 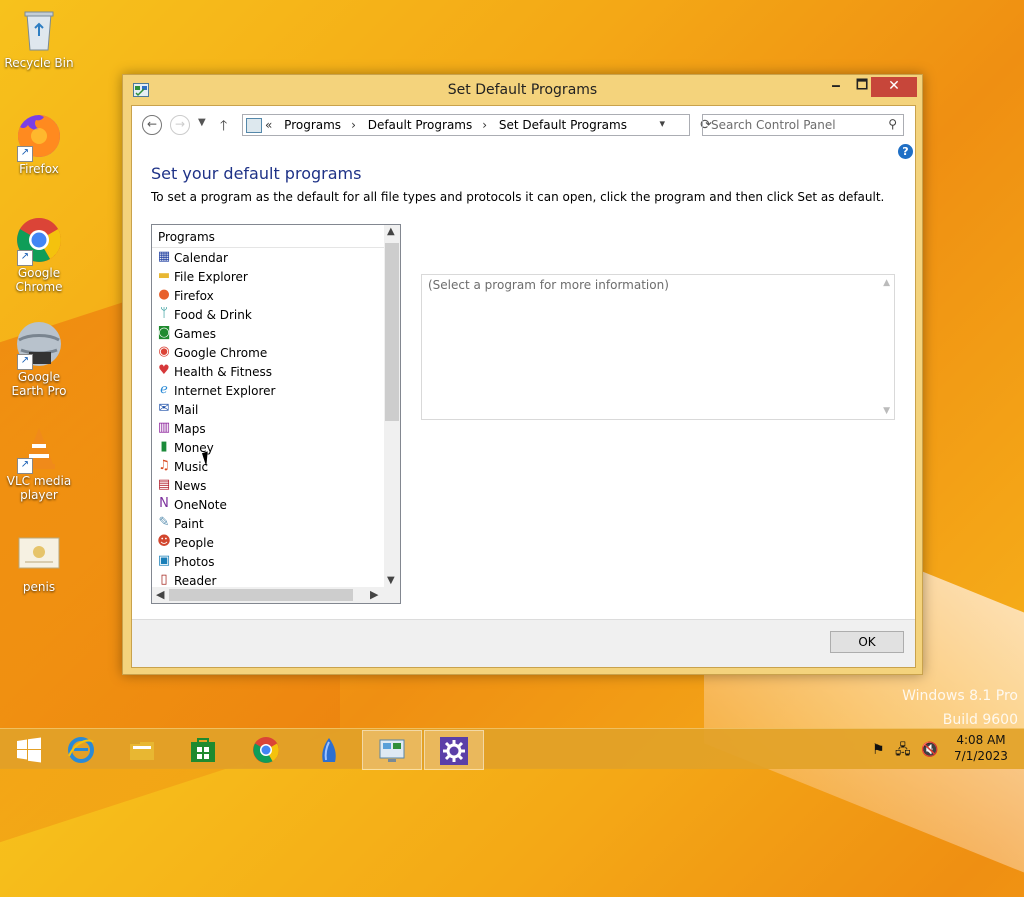 I want to click on program-label: File Explorer, so click(x=211, y=277).